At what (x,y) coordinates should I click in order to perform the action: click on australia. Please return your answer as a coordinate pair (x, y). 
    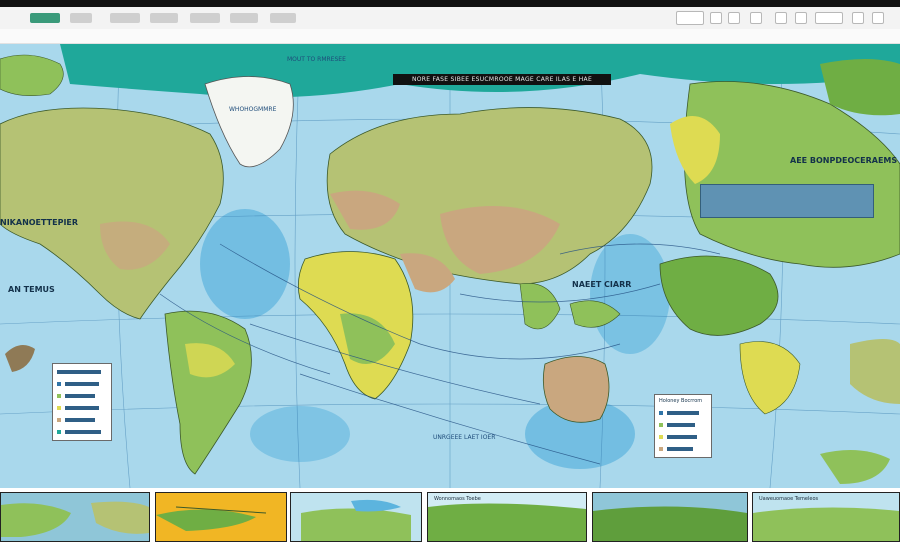
    Looking at the image, I should click on (576, 389).